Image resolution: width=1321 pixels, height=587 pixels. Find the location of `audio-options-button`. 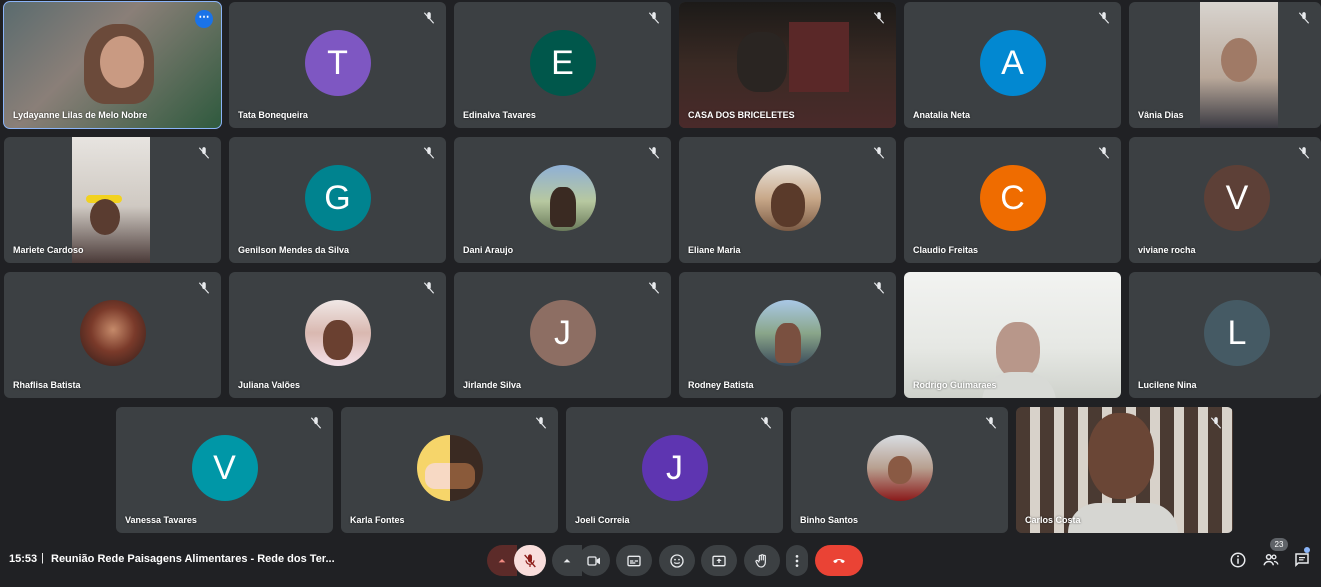

audio-options-button is located at coordinates (502, 560).